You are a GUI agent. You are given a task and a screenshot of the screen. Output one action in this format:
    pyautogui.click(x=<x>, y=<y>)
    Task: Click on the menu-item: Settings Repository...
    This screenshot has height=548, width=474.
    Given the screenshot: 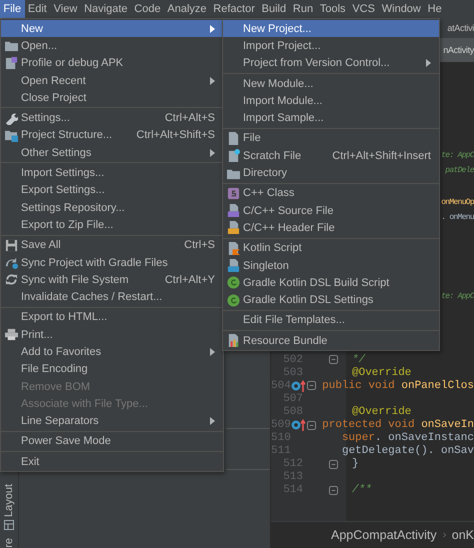 What is the action you would take?
    pyautogui.click(x=112, y=207)
    